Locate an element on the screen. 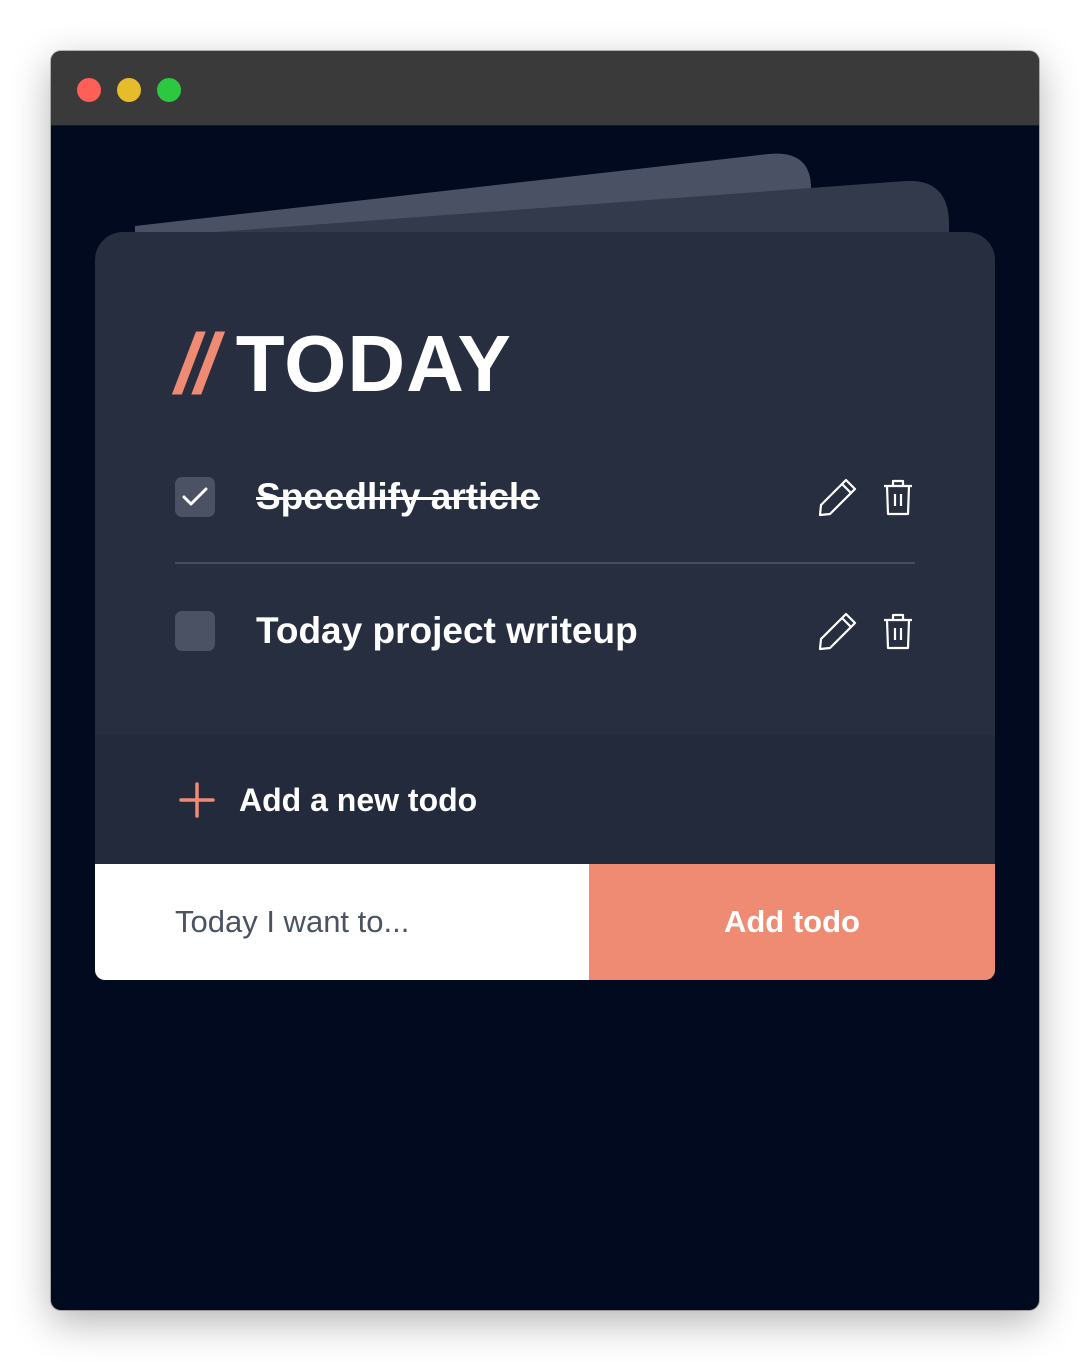 This screenshot has width=1090, height=1362. page-title: // TODAY is located at coordinates (343, 364).